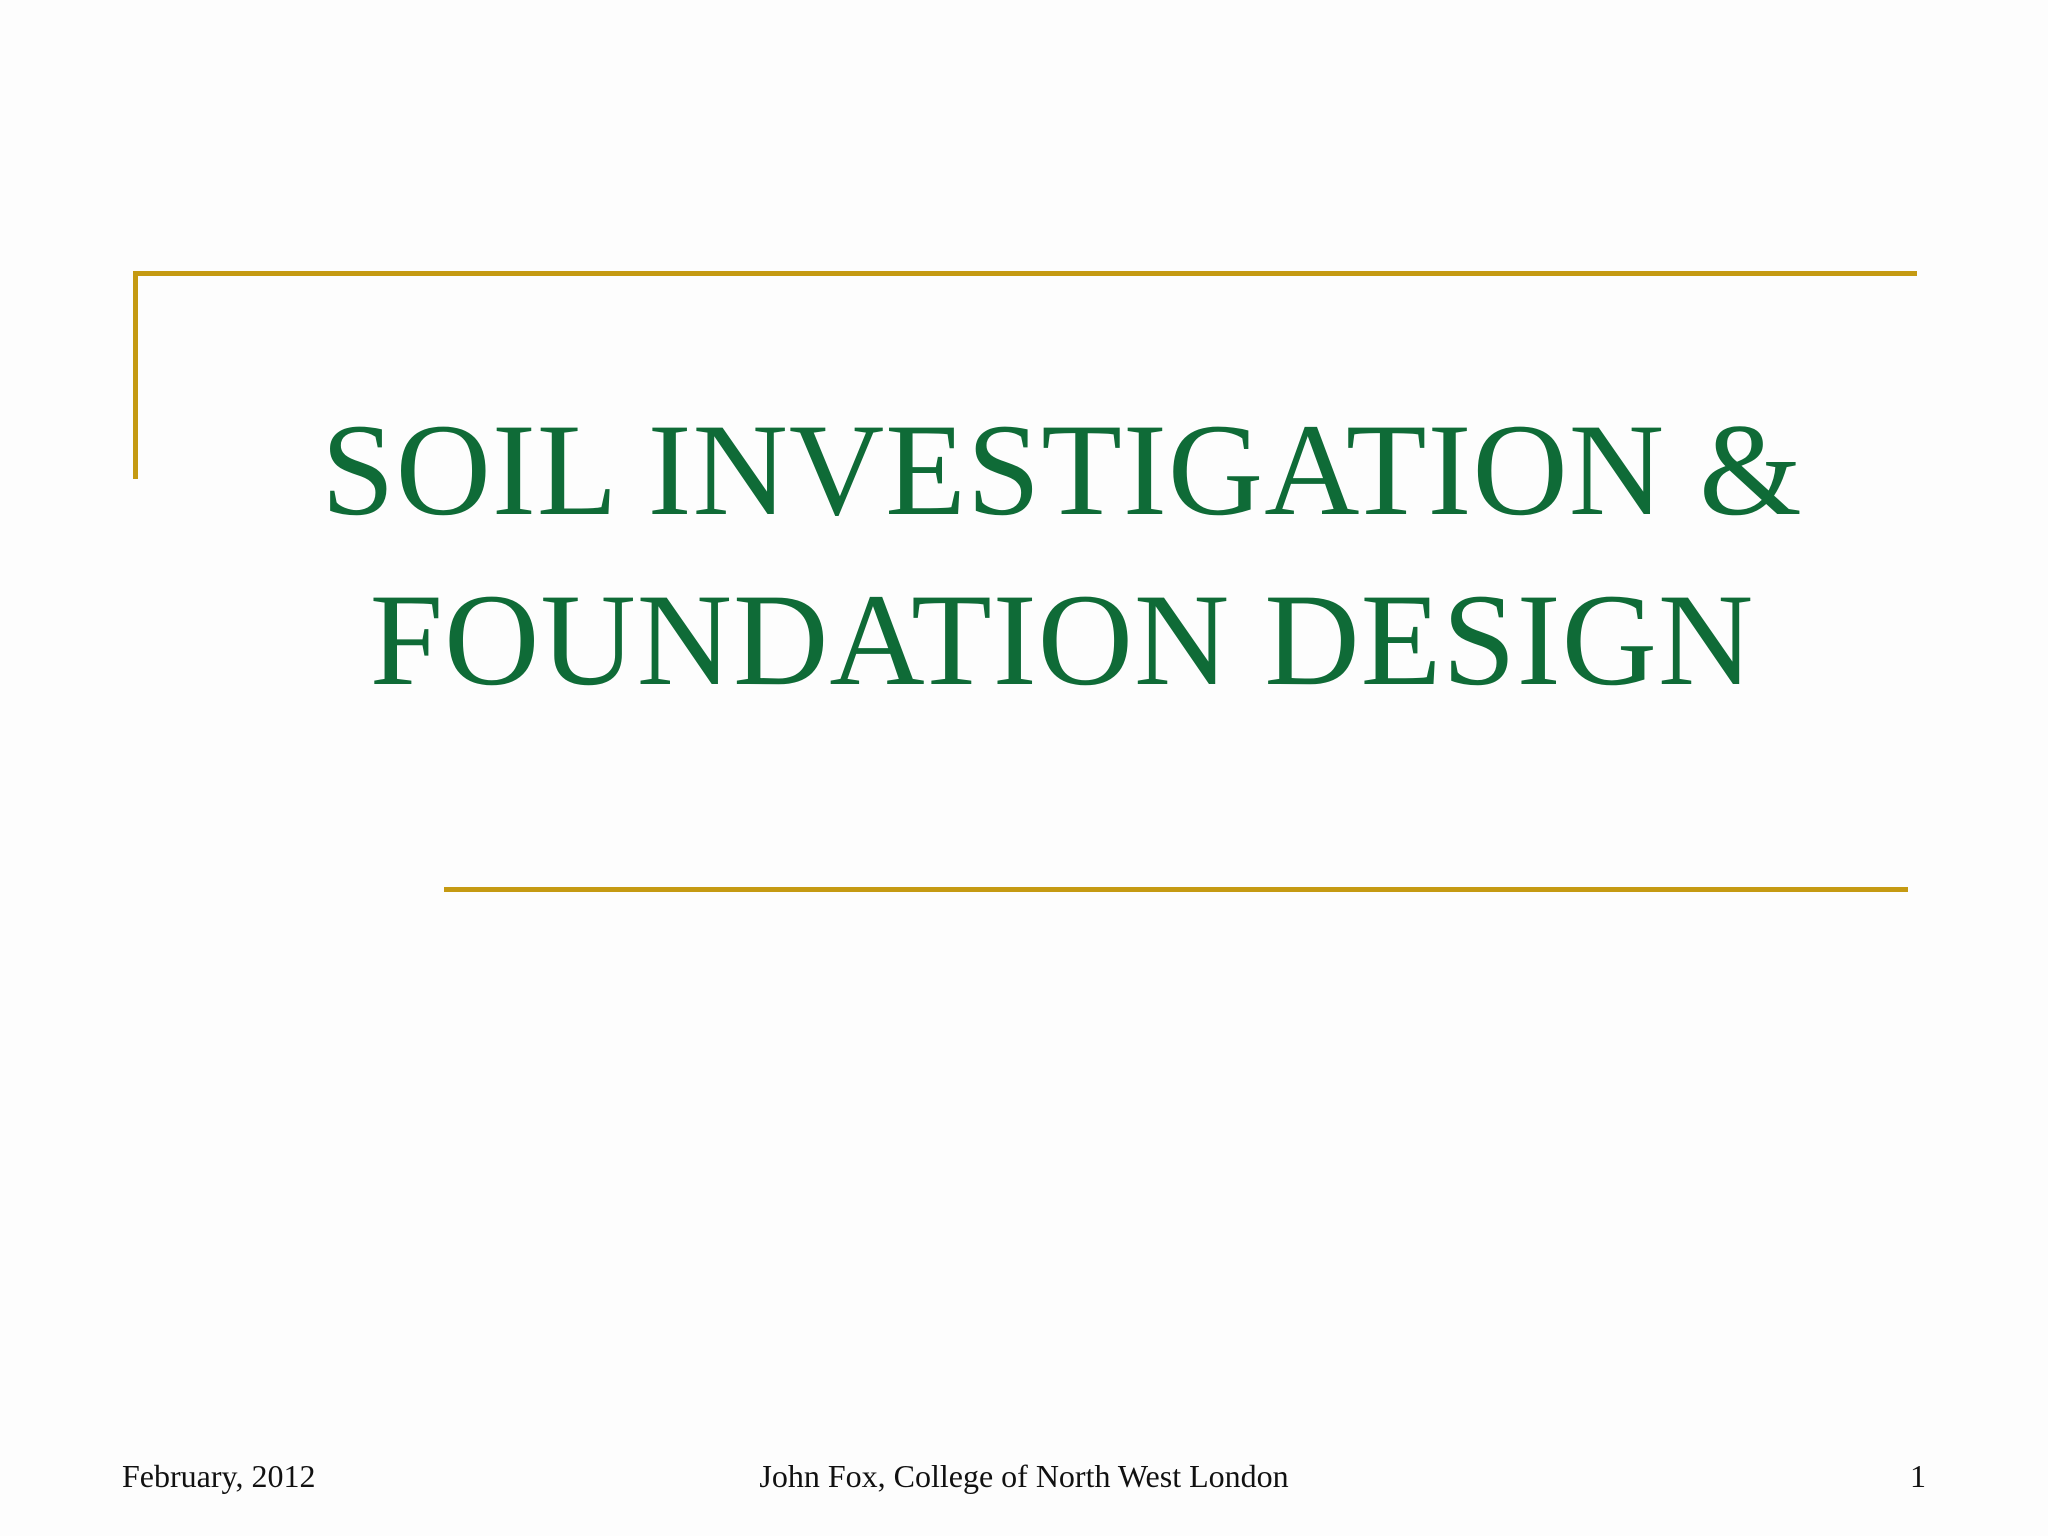 The height and width of the screenshot is (1536, 2048). Describe the element at coordinates (1062, 639) in the screenshot. I see `slide-title-line-2: FOUNDATION DESIGN` at that location.